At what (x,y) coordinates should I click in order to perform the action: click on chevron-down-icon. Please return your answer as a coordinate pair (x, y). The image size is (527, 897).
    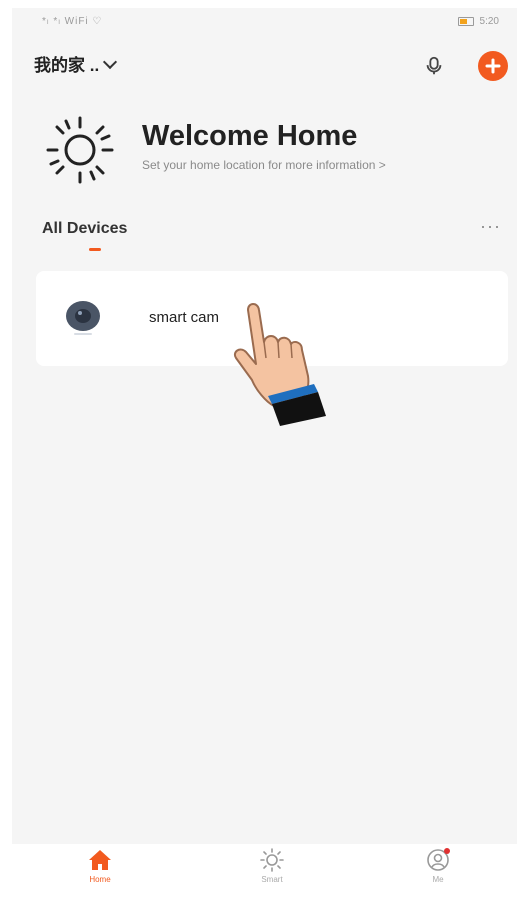
    Looking at the image, I should click on (110, 61).